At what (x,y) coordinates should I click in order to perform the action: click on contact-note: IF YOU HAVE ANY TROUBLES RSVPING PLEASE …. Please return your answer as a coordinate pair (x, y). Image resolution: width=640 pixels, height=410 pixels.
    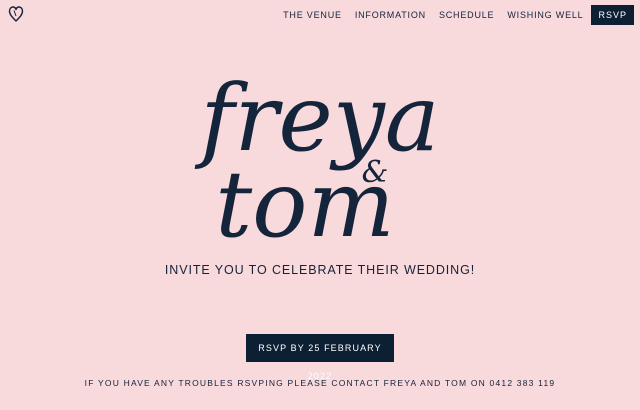
    Looking at the image, I should click on (320, 383).